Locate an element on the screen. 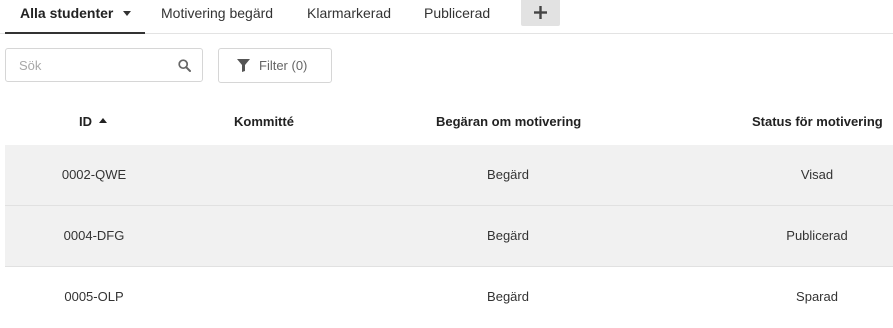 The image size is (893, 328). tab-klarmarkerad: Klarmarkerad is located at coordinates (349, 16).